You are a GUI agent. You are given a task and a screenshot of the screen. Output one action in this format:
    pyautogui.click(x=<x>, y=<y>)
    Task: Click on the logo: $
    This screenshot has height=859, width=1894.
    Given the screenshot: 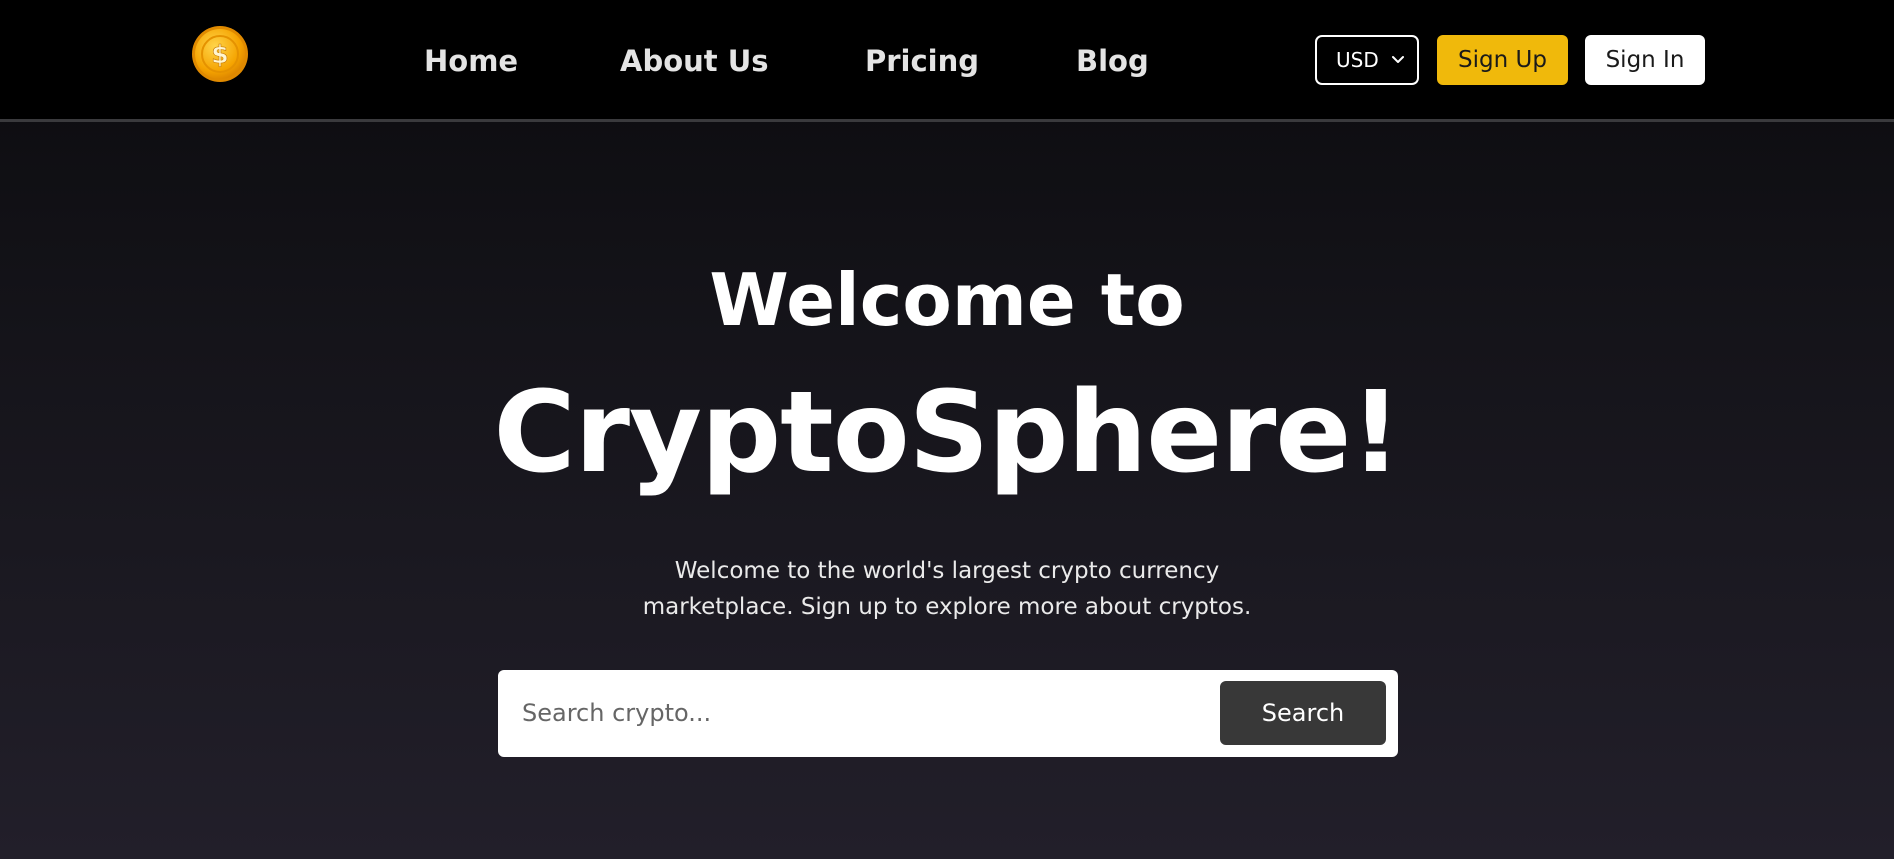 What is the action you would take?
    pyautogui.click(x=220, y=54)
    